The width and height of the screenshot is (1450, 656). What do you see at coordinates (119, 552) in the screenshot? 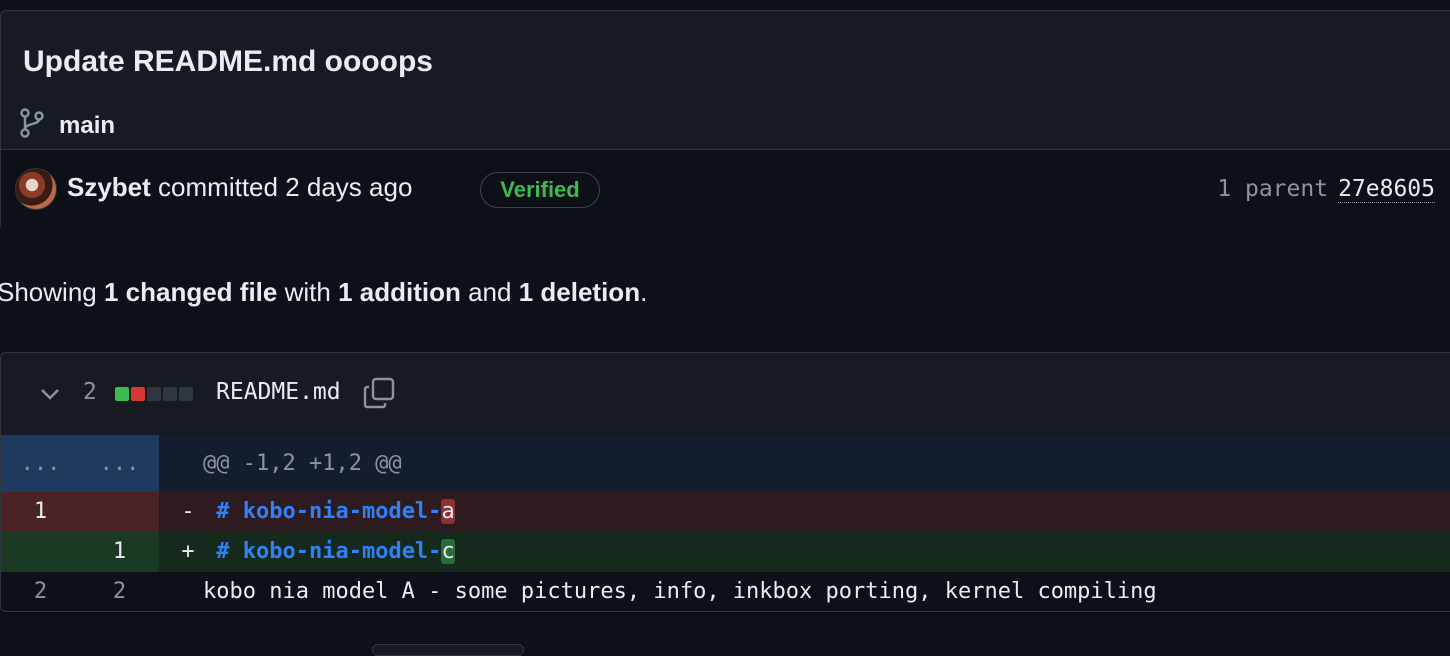
I see `new-line-number: 1` at bounding box center [119, 552].